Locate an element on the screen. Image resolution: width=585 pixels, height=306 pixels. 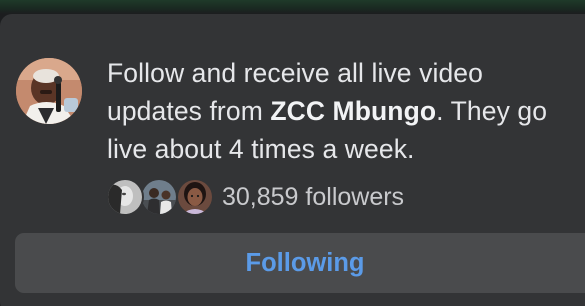
page-name-link: ZCC Mbungo is located at coordinates (353, 111).